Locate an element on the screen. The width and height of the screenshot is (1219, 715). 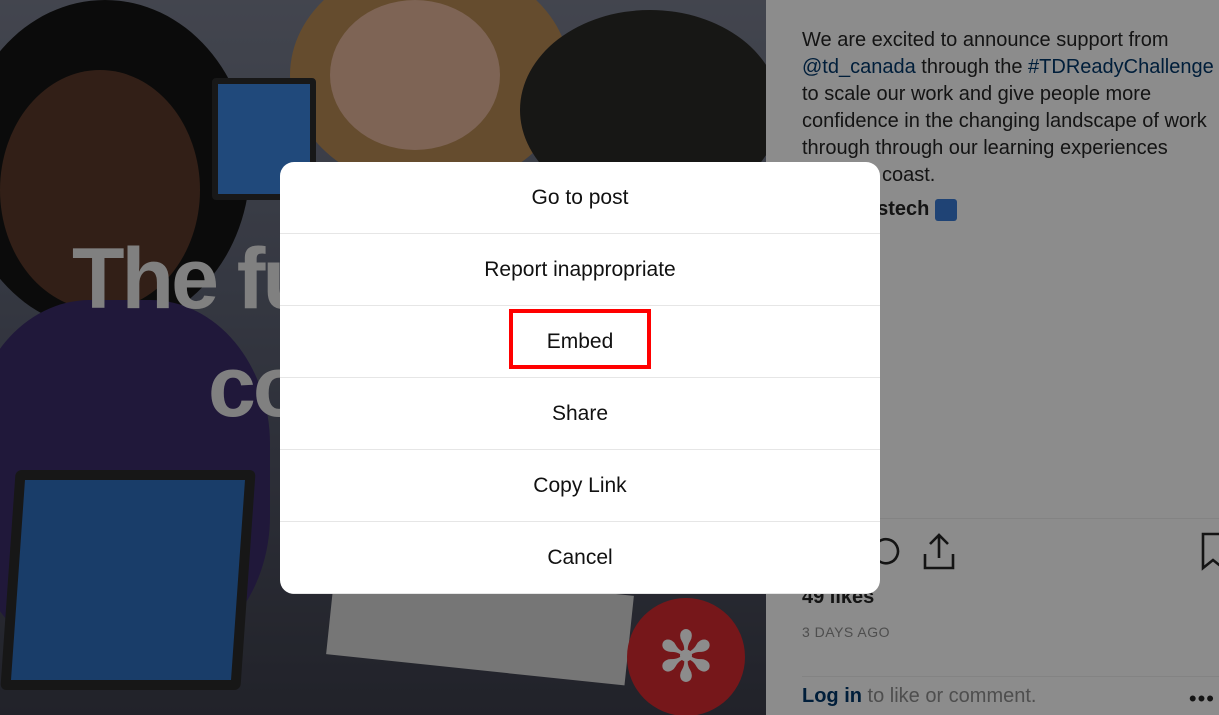
menu-item-label: Copy Link is located at coordinates (580, 485).